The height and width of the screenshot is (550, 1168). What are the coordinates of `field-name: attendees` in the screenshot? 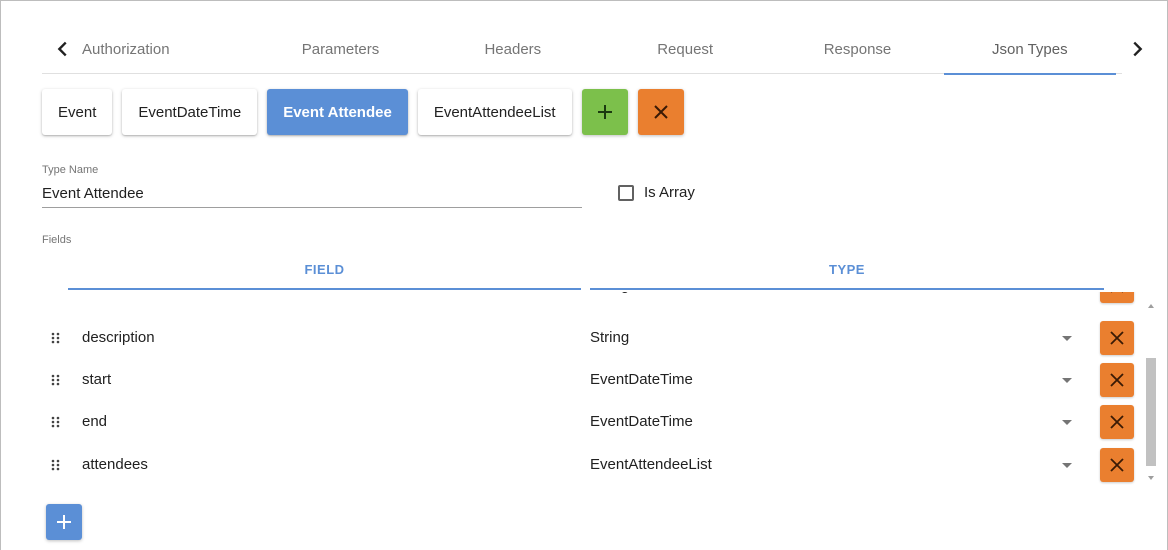 It's located at (115, 465).